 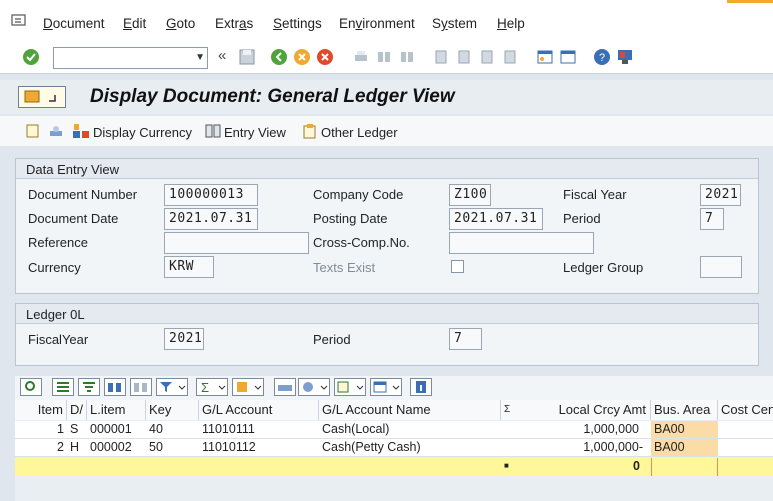 What do you see at coordinates (31, 387) in the screenshot?
I see `details-icon` at bounding box center [31, 387].